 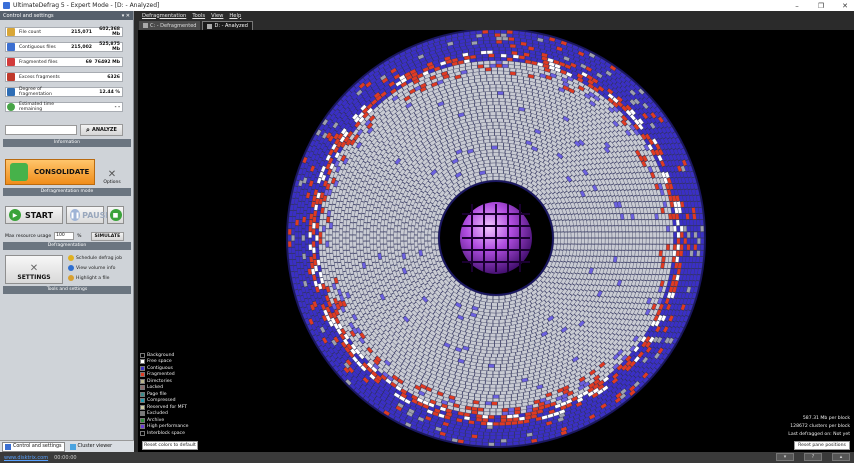 What do you see at coordinates (107, 236) in the screenshot?
I see `simulate-button: SIMULATE` at bounding box center [107, 236].